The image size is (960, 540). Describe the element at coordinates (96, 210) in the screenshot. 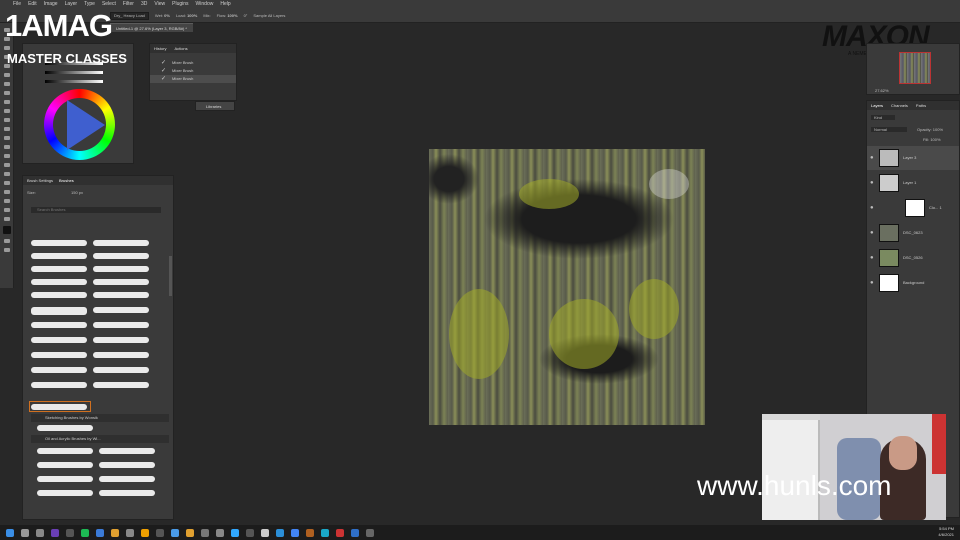

I see `brush-search-input: Search Brushes` at that location.